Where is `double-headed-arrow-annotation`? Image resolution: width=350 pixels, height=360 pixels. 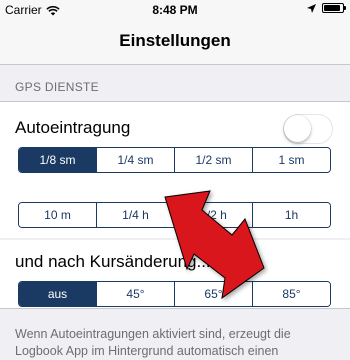 double-headed-arrow-annotation is located at coordinates (214, 245).